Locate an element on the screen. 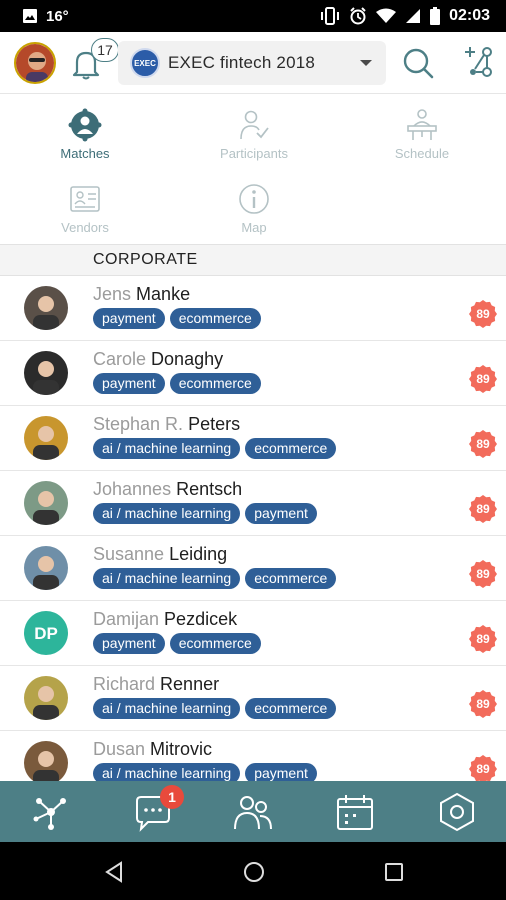 The height and width of the screenshot is (900, 506). chat-unread-badge: 1 is located at coordinates (172, 797).